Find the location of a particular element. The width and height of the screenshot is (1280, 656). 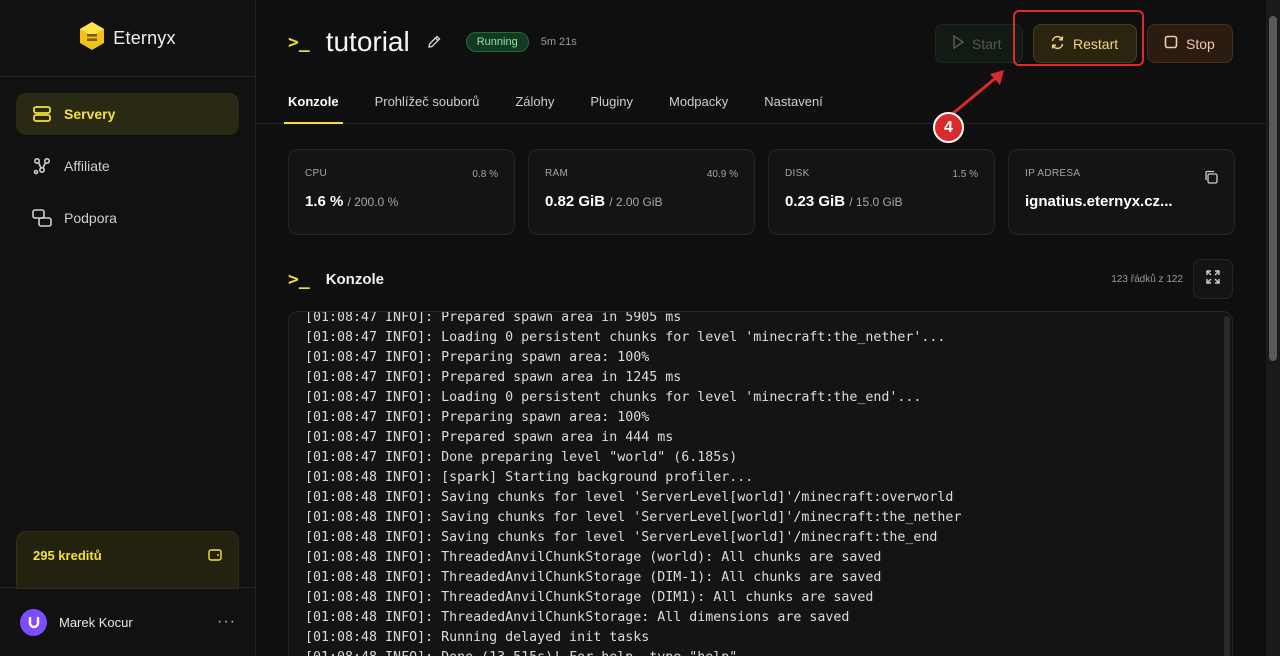

restart-button: Restart is located at coordinates (1085, 43).